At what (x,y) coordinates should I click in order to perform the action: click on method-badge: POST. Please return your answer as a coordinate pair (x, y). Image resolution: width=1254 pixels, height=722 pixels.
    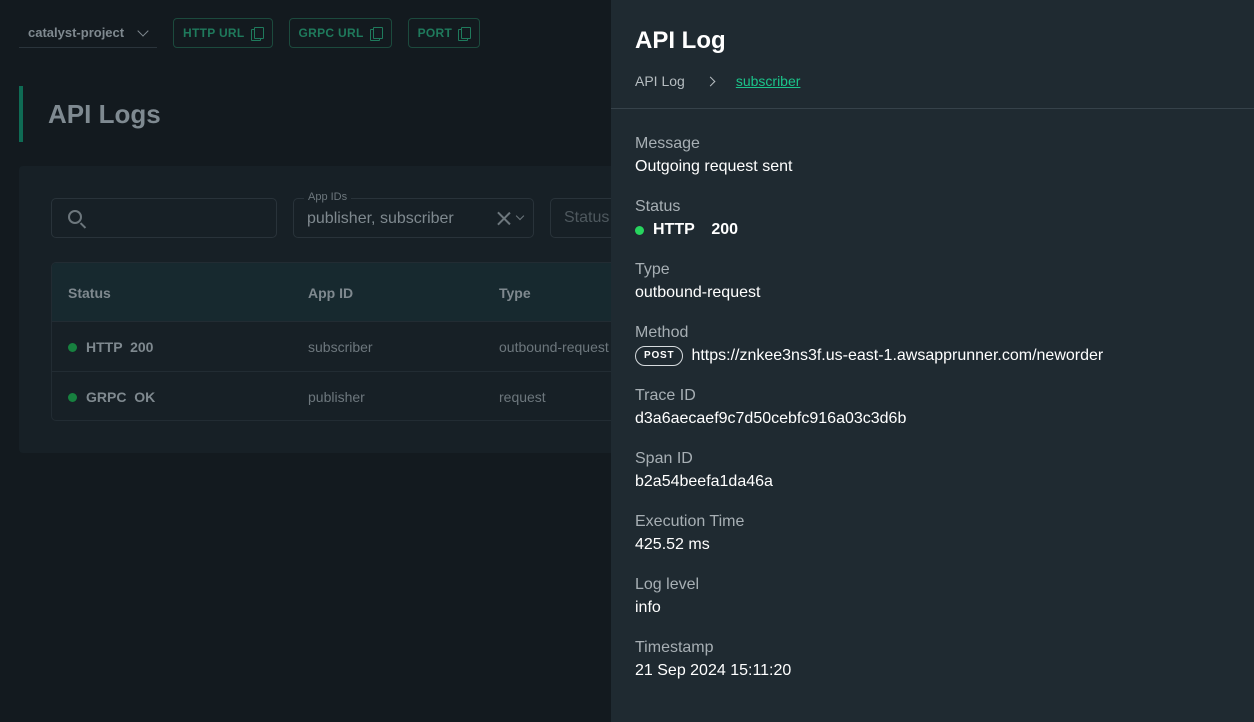
    Looking at the image, I should click on (659, 356).